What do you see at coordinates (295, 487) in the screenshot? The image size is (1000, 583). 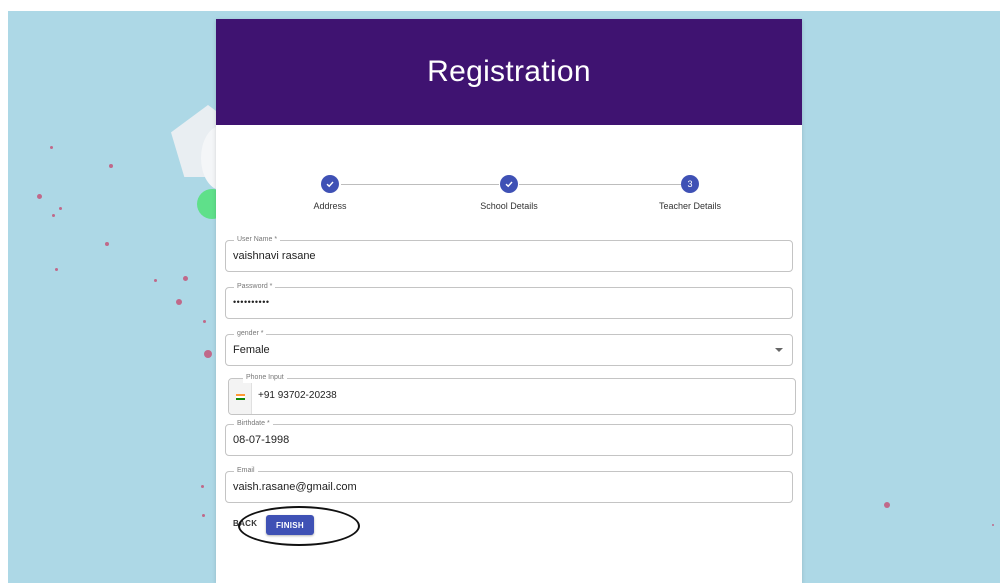 I see `email-value: vaish.rasane@gmail.com` at bounding box center [295, 487].